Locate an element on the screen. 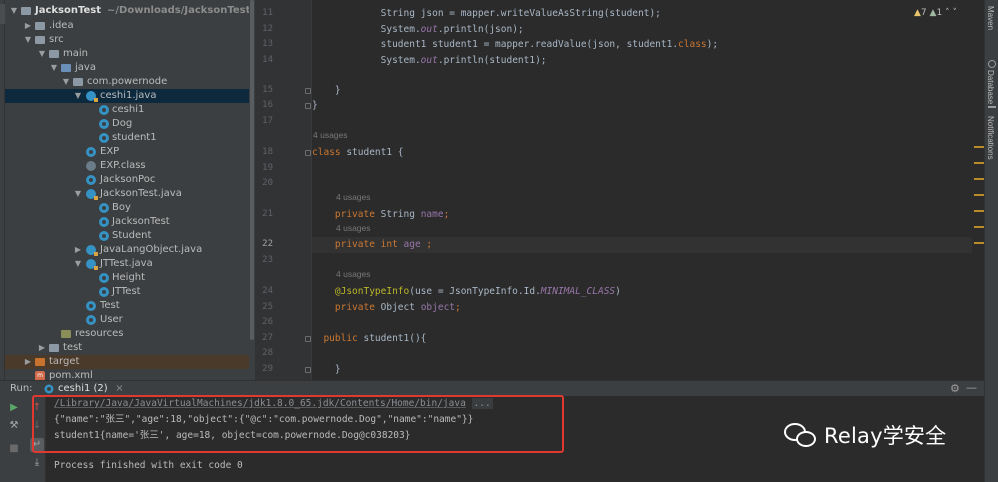  tree-node-boy: Boy is located at coordinates (130, 208).